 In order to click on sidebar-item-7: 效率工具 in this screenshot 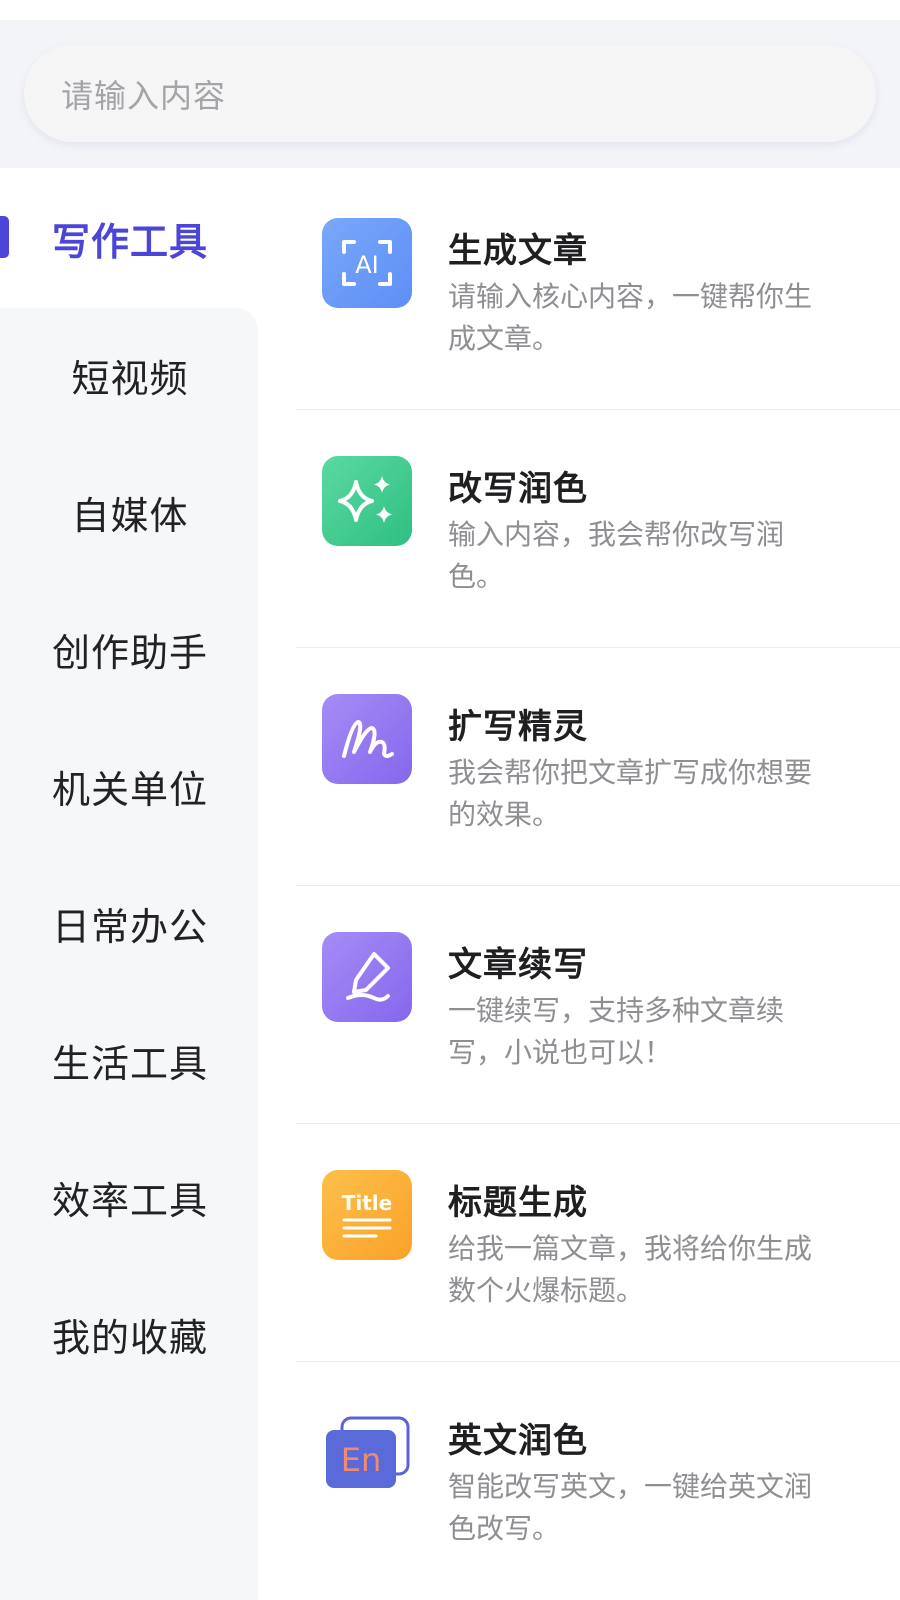, I will do `click(130, 1197)`.